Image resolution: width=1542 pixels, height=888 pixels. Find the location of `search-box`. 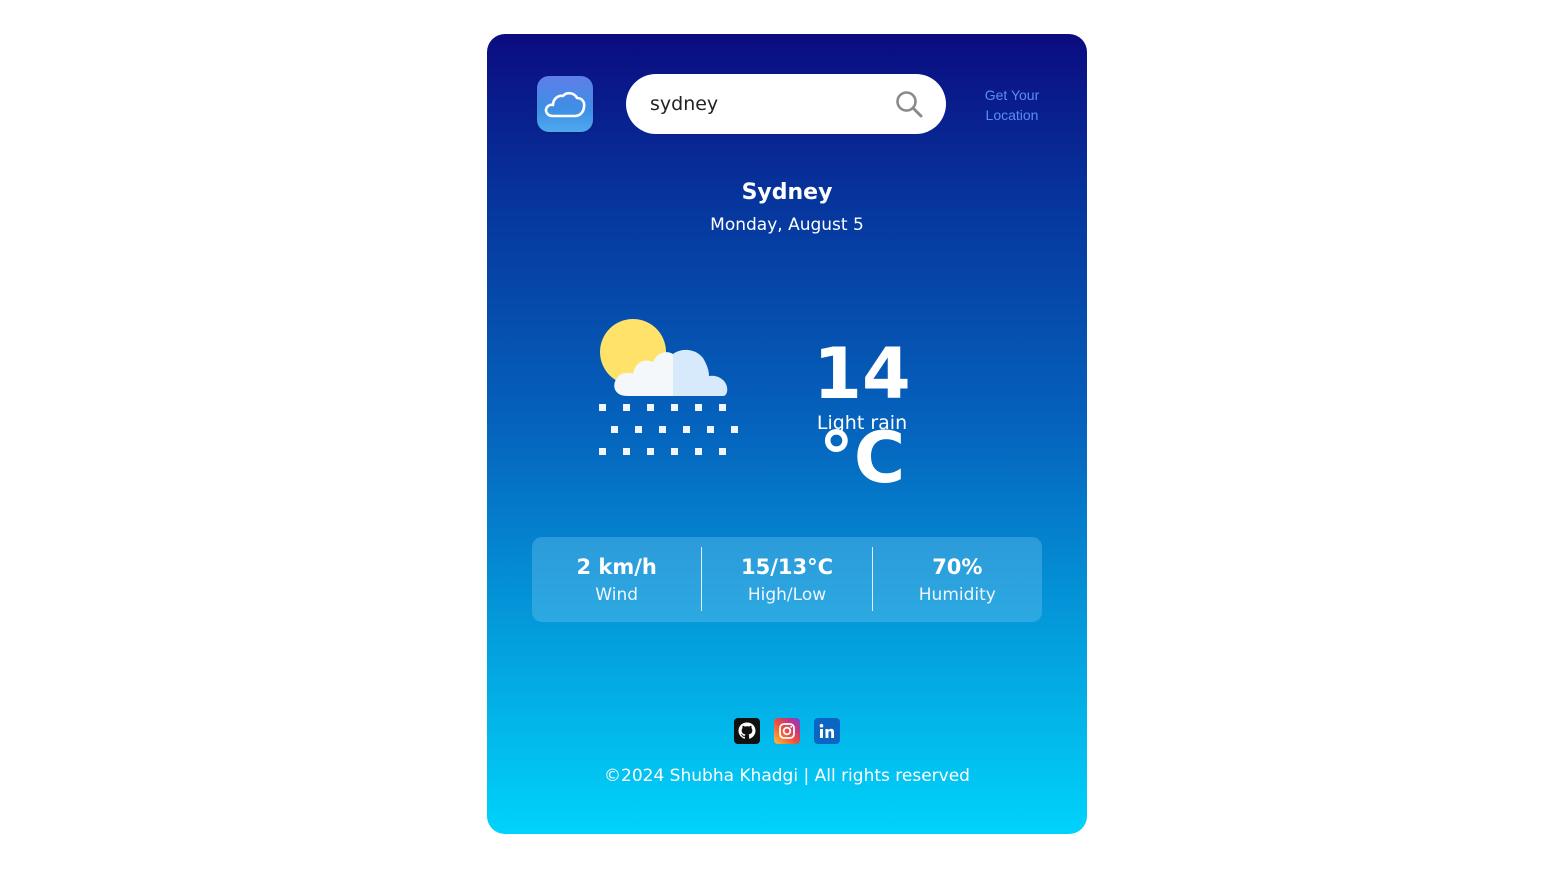

search-box is located at coordinates (786, 104).